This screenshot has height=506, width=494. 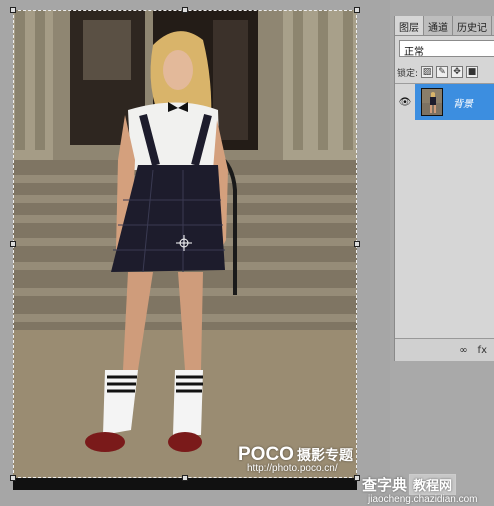 I want to click on transform-handle-right, so click(x=357, y=244).